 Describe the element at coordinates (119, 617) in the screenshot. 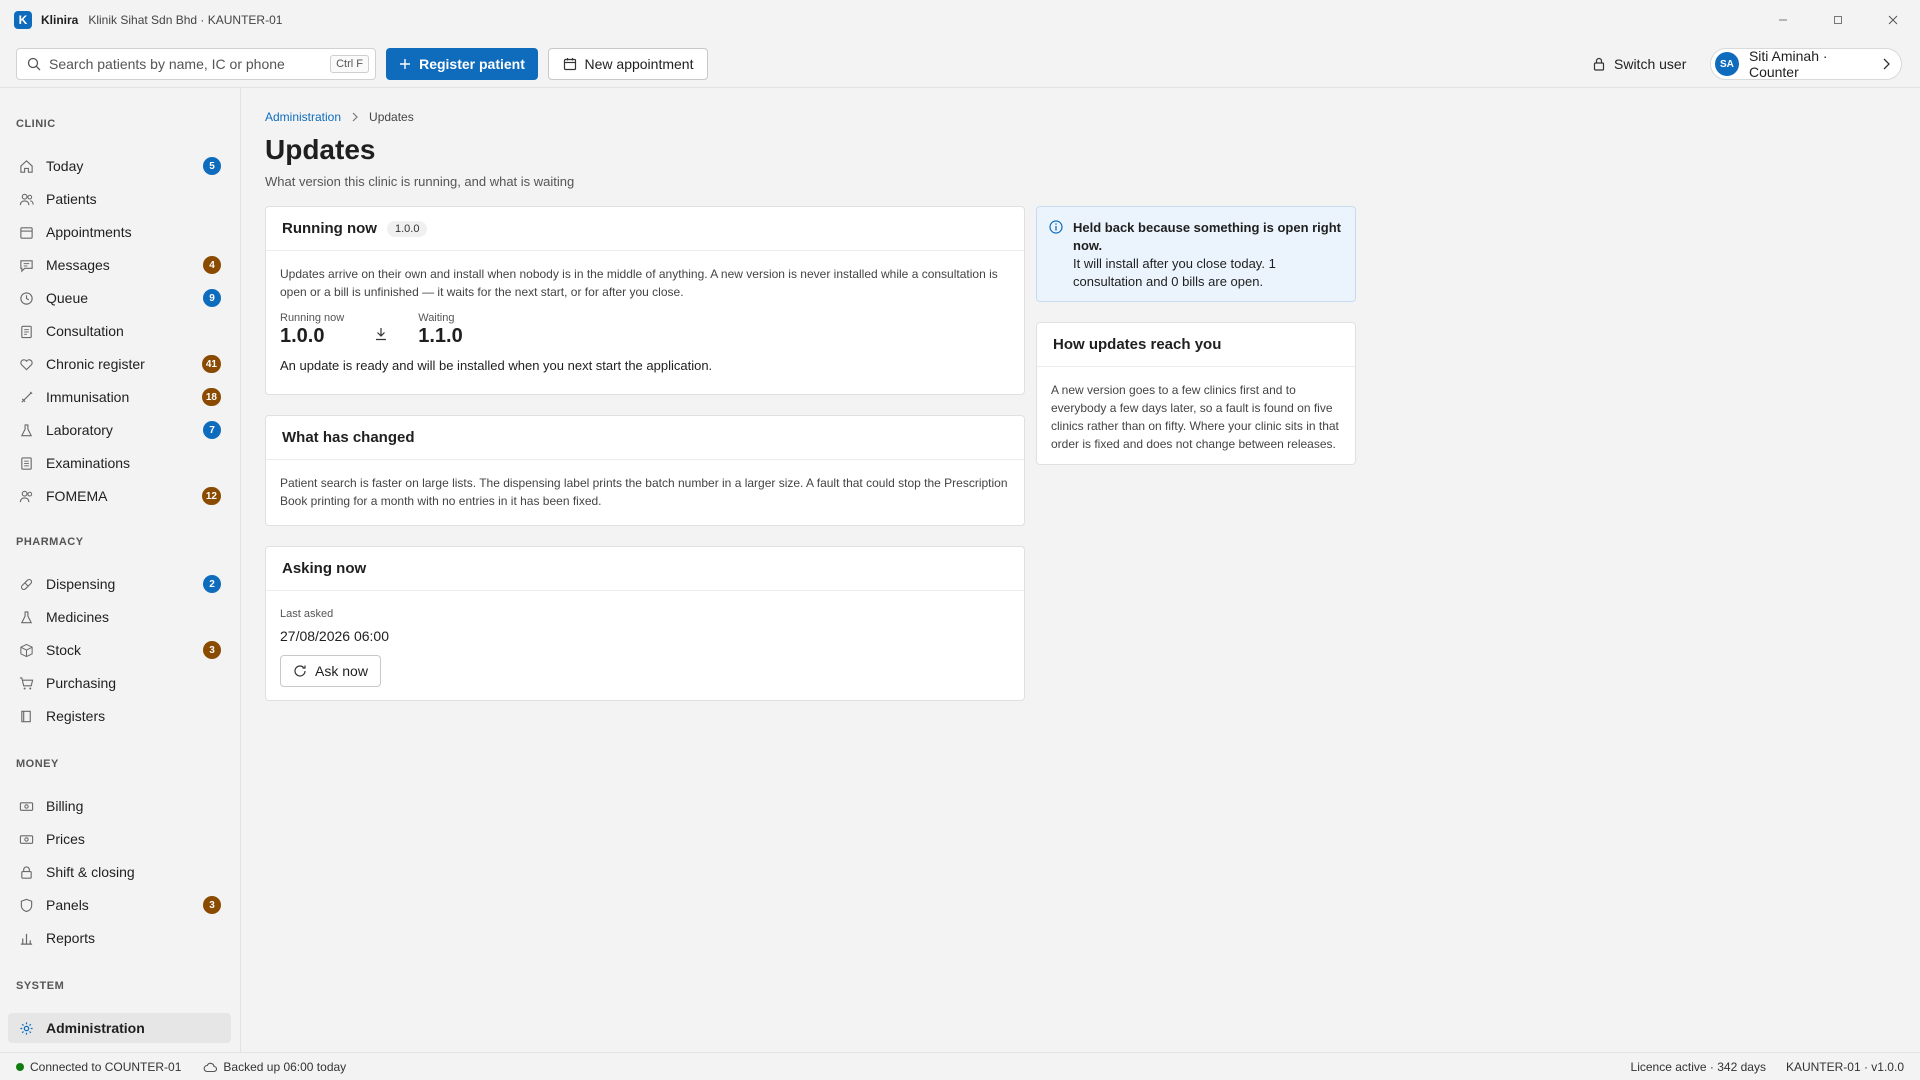

I see `sidebar-item-medicines: Medicines` at that location.